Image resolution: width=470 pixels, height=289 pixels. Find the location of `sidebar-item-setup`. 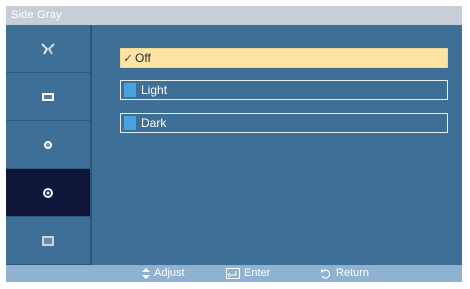

sidebar-item-setup is located at coordinates (48, 145).